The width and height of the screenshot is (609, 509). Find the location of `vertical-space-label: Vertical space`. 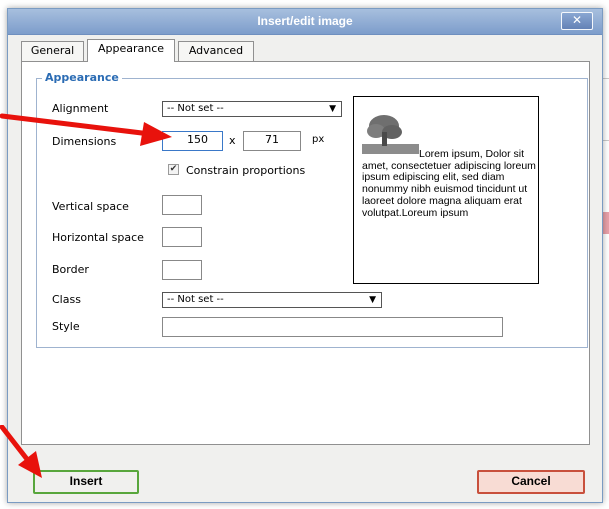

vertical-space-label: Vertical space is located at coordinates (90, 206).